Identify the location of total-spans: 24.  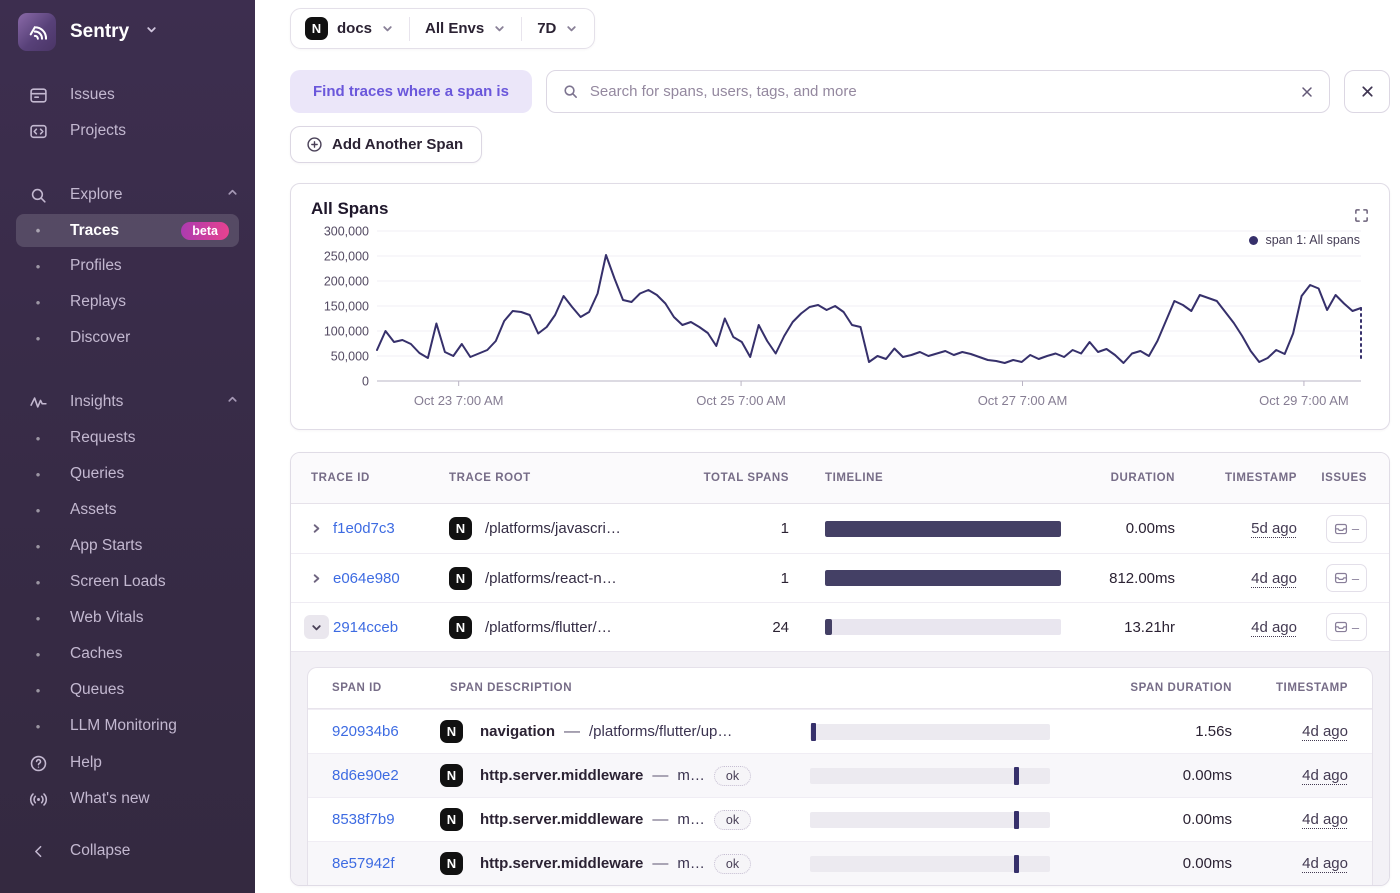
(780, 627).